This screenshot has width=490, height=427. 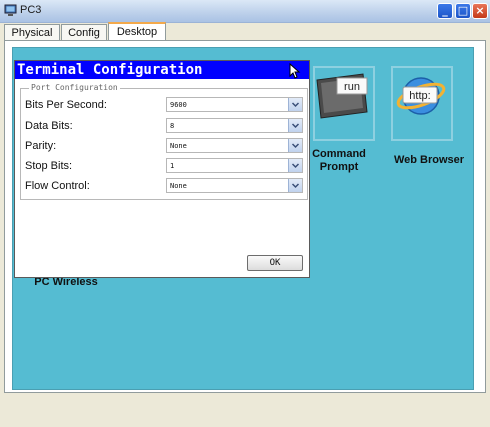 I want to click on command-prompt-tile: run, so click(x=344, y=103).